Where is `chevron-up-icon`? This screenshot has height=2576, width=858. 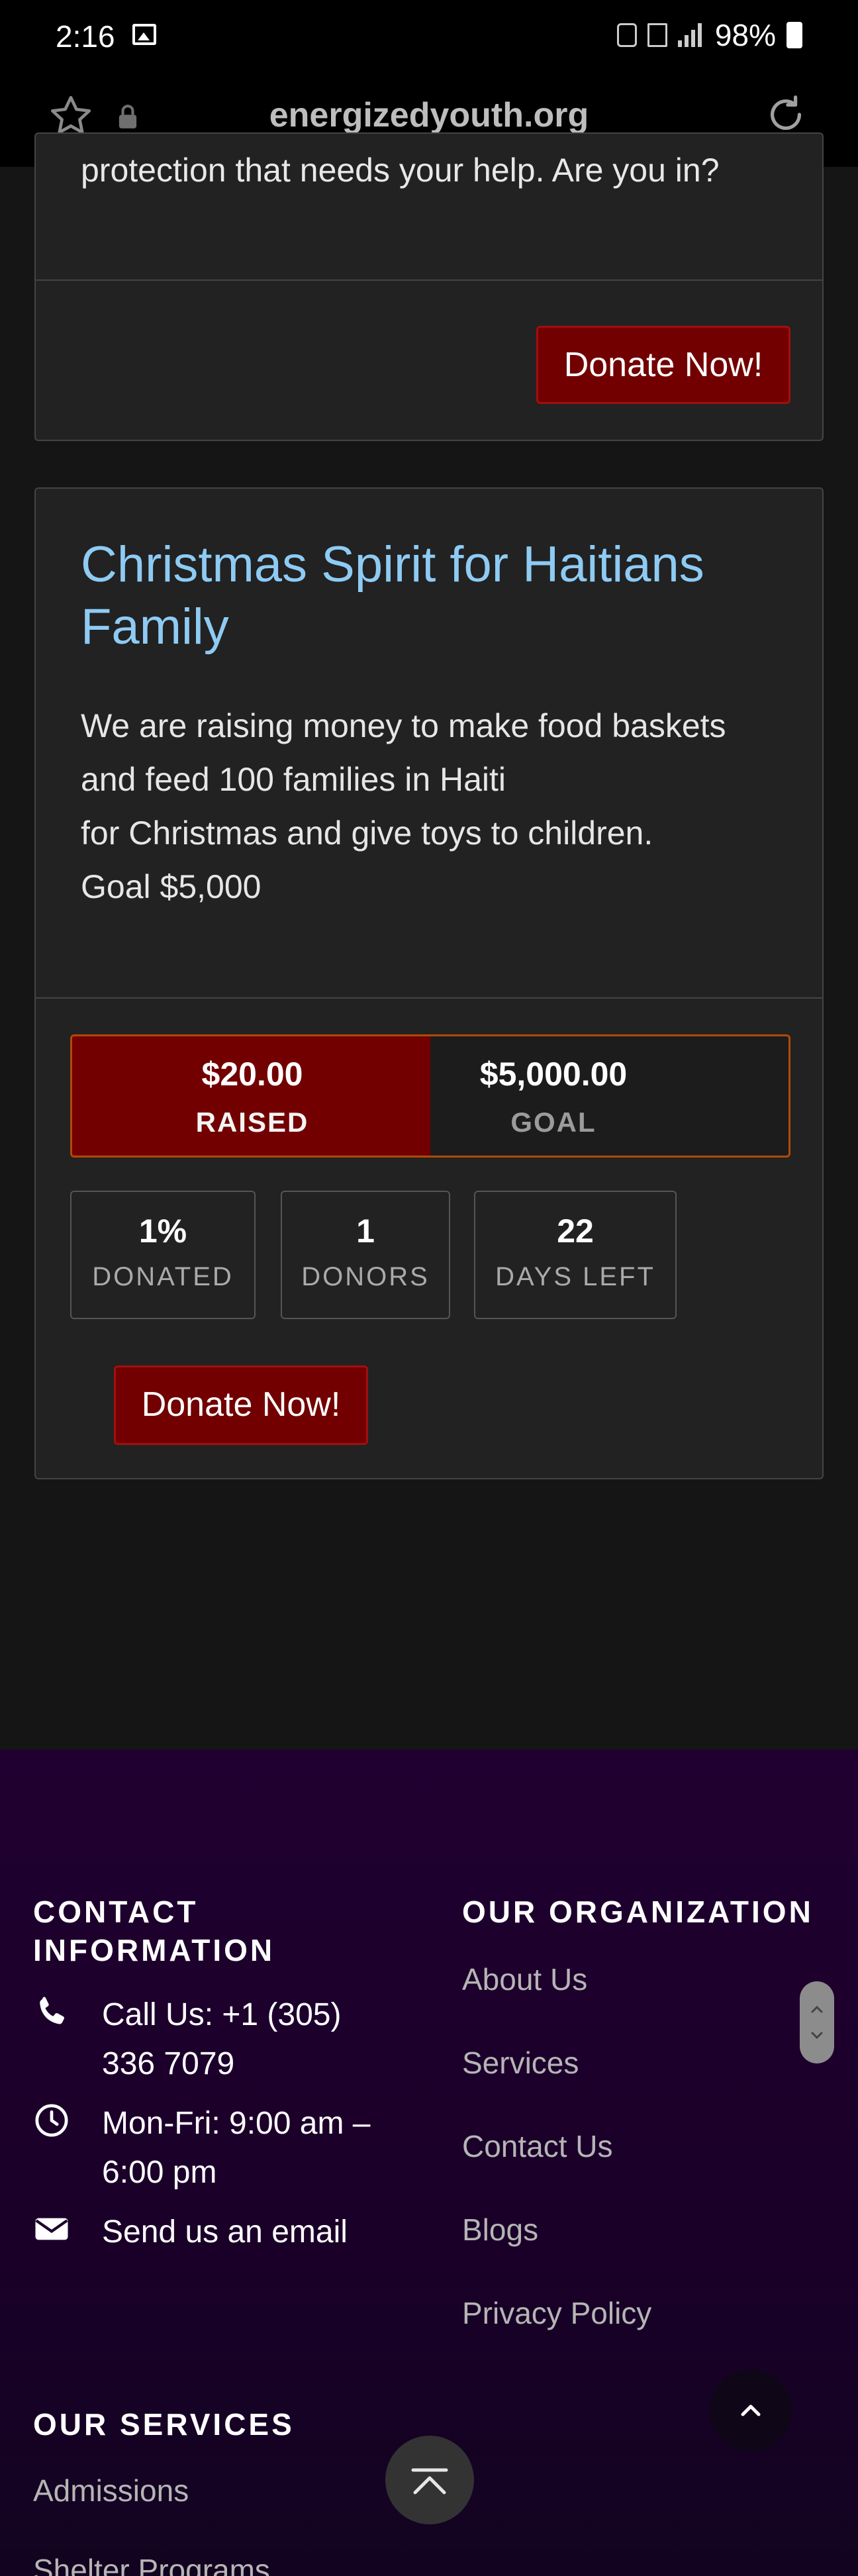 chevron-up-icon is located at coordinates (751, 2410).